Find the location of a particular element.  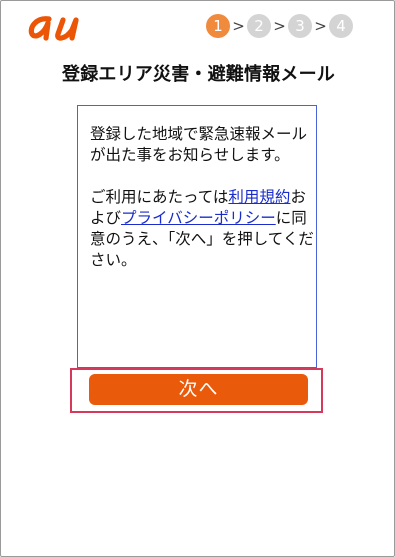

next-button: 次へ is located at coordinates (198, 389).